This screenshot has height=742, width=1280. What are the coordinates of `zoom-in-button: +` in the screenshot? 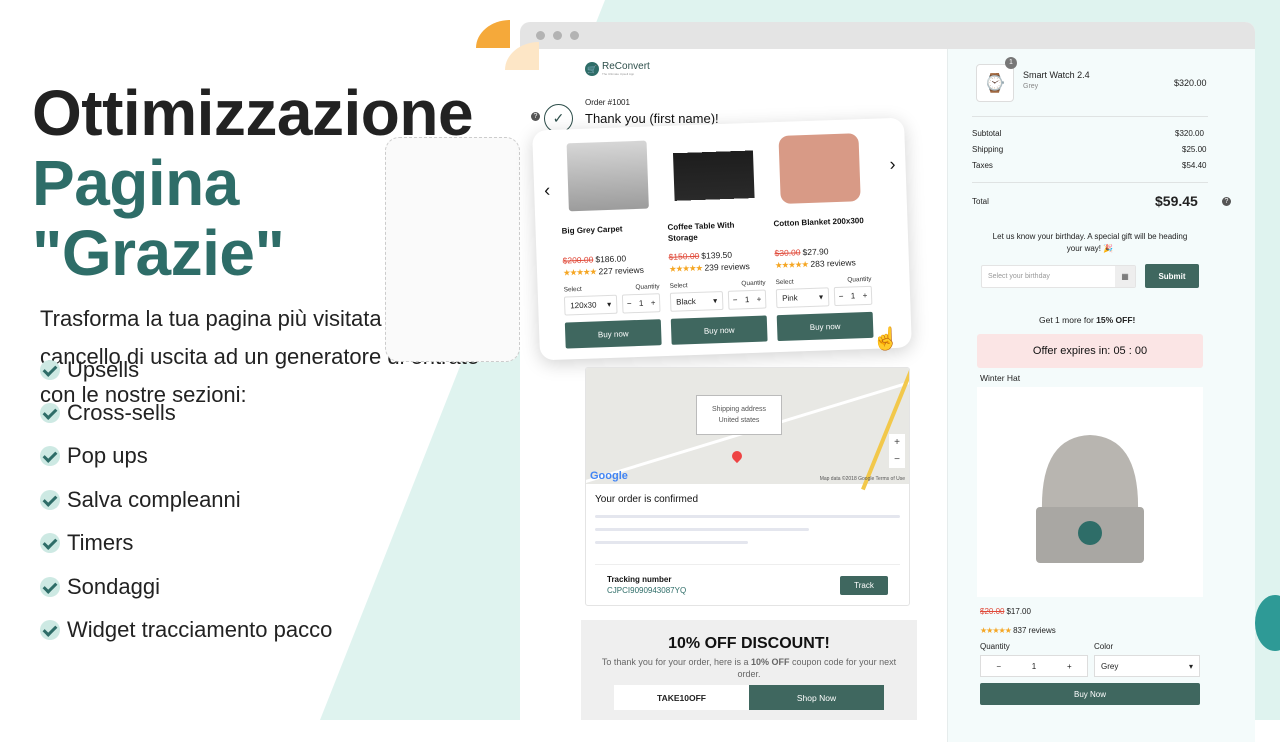 It's located at (897, 442).